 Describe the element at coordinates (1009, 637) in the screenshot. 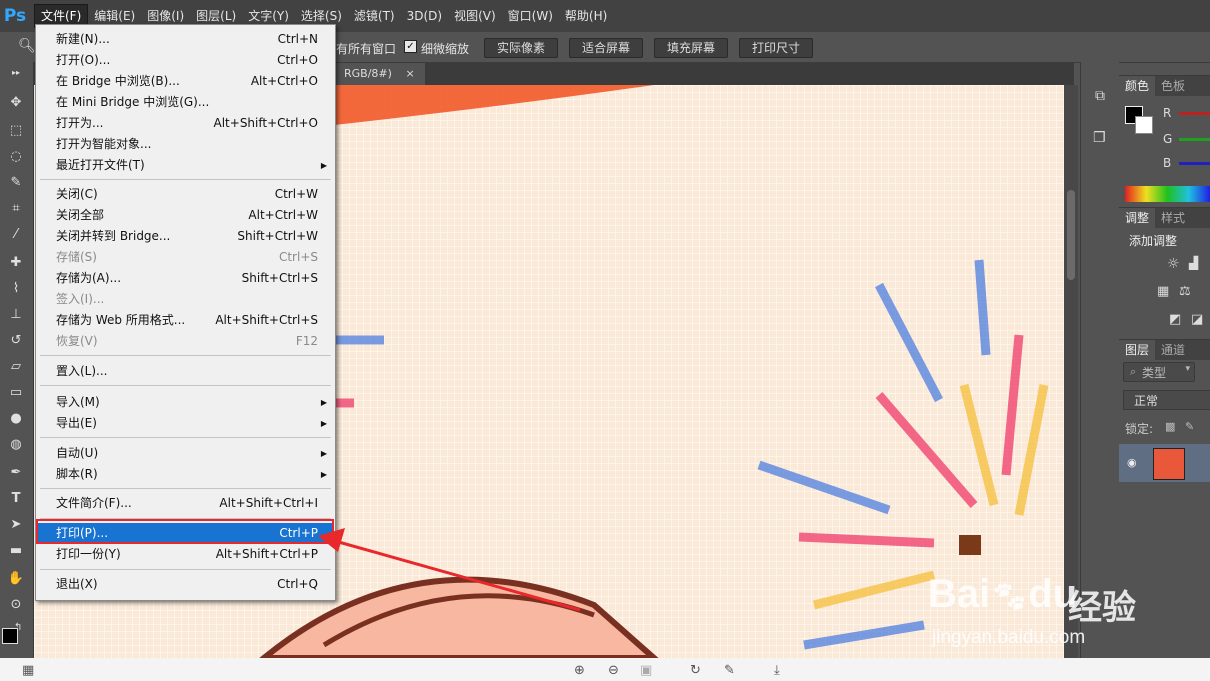

I see `watermark-url: jingyan.baidu.com` at that location.